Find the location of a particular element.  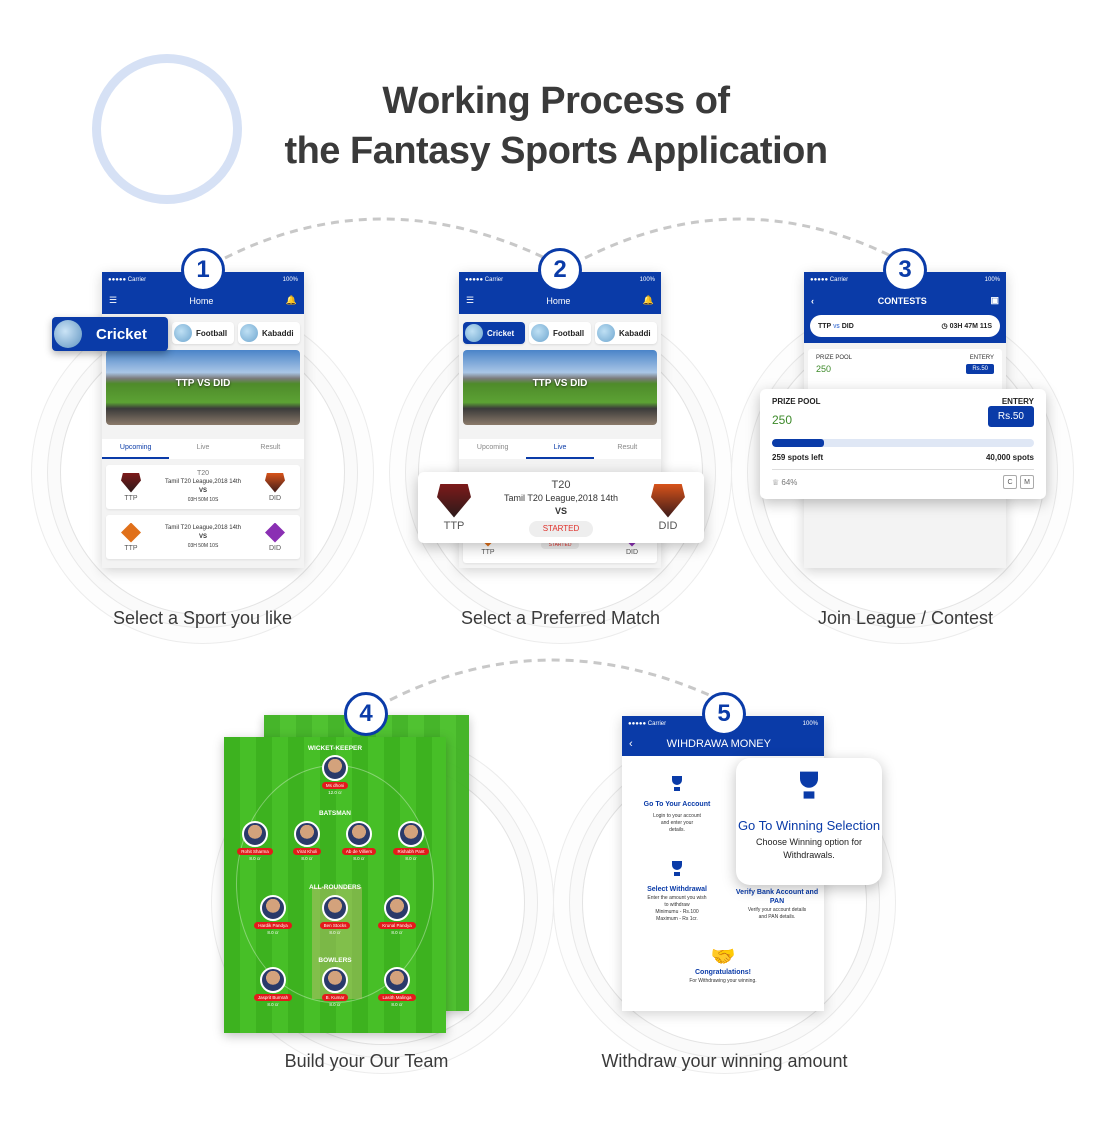

step-number-4: 4 is located at coordinates (366, 714).